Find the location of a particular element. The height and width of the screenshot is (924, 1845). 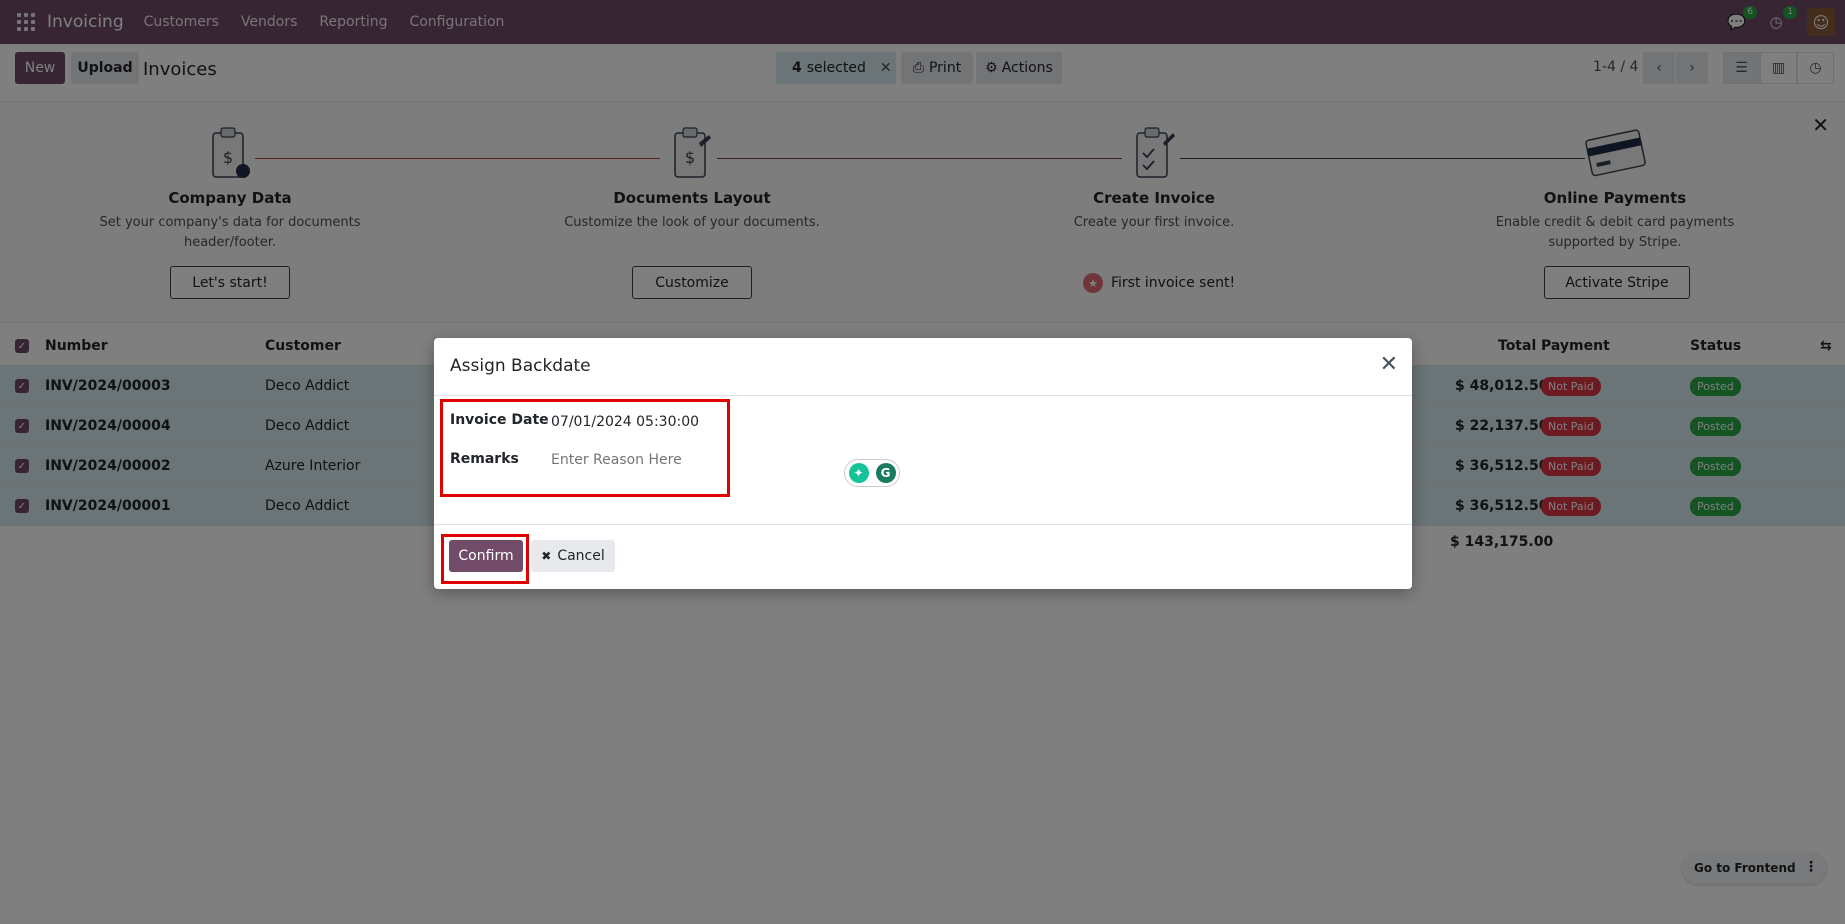

cancel-label: Cancel is located at coordinates (581, 556).